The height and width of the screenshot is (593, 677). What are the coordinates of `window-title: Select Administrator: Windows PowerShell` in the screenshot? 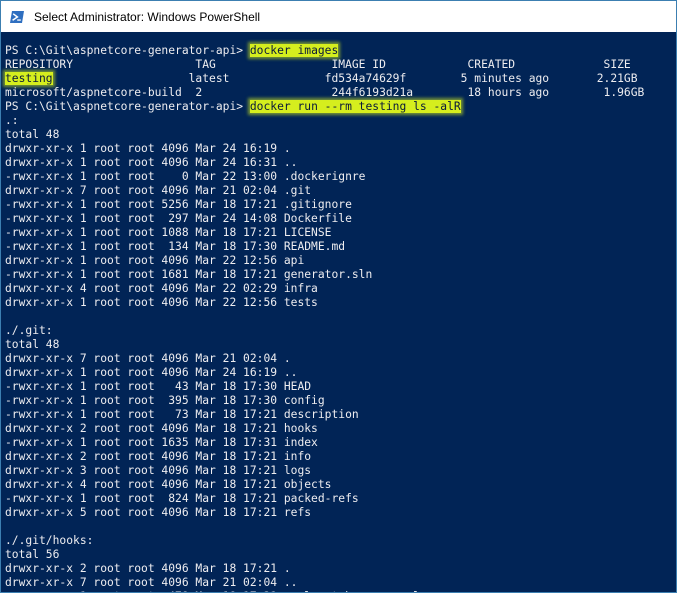 It's located at (147, 16).